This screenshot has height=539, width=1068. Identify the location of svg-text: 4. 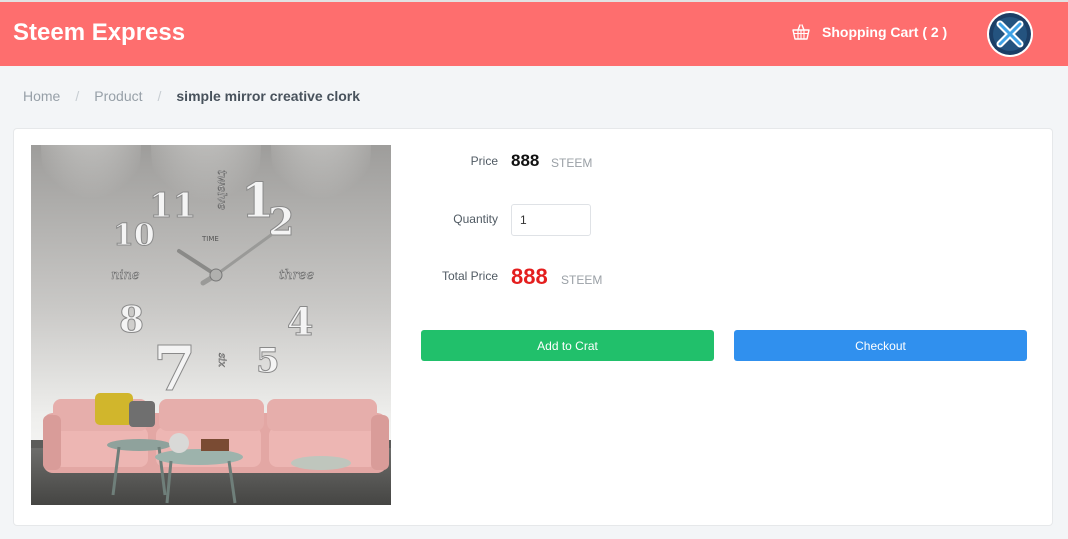
(300, 321).